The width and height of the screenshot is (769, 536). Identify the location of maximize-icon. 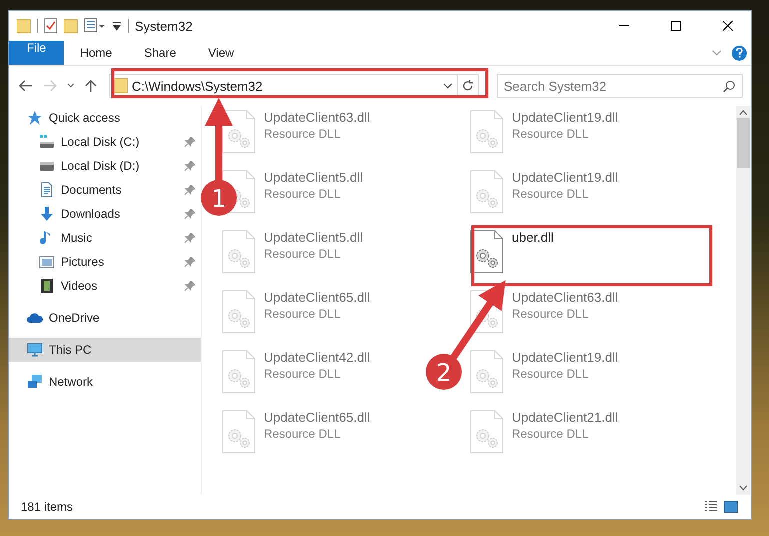
(676, 26).